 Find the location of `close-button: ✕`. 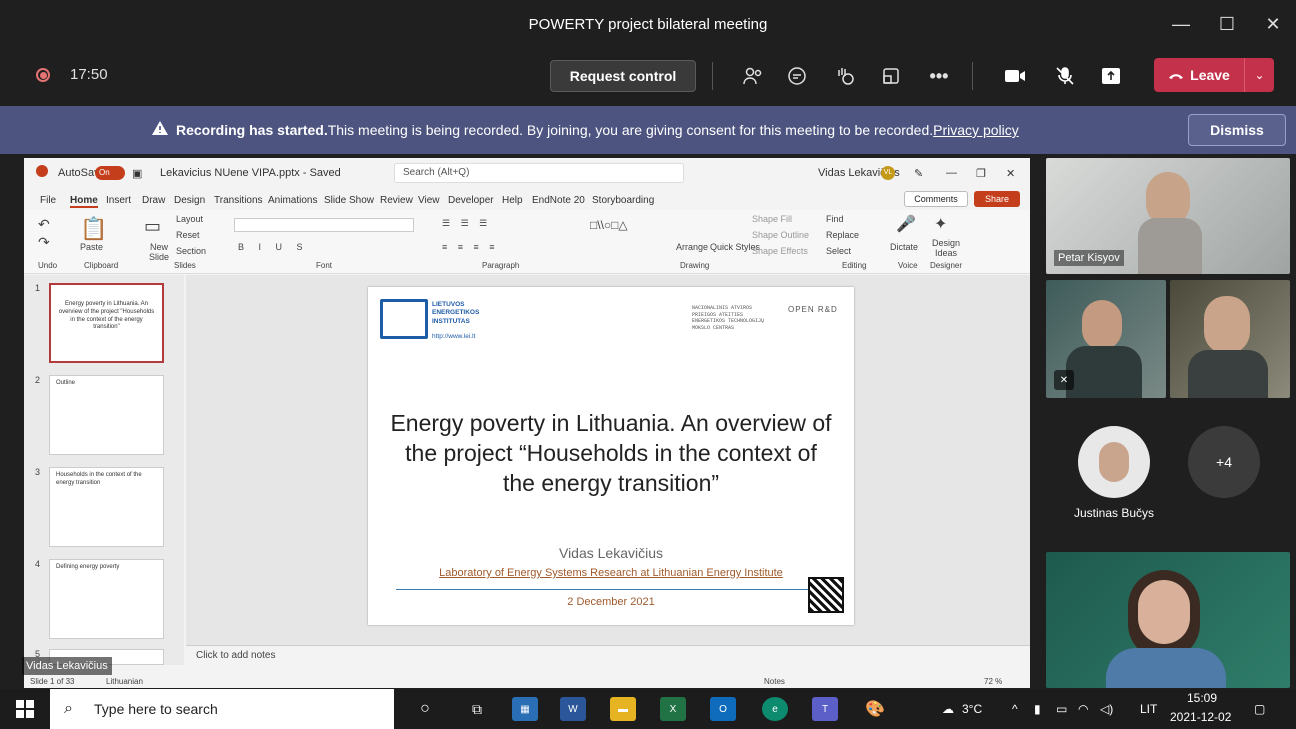

close-button: ✕ is located at coordinates (1273, 24).